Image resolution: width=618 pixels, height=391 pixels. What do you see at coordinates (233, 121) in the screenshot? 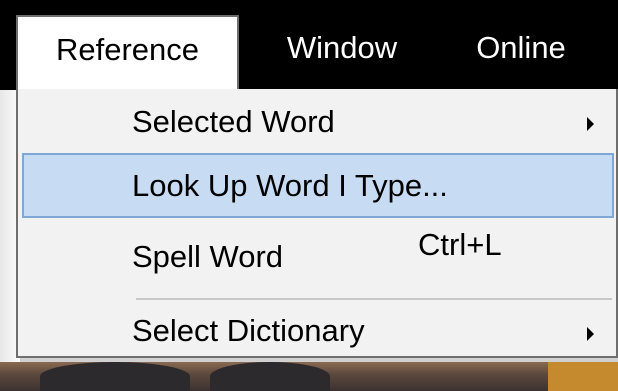
I see `menu-item-label: Selected Word` at bounding box center [233, 121].